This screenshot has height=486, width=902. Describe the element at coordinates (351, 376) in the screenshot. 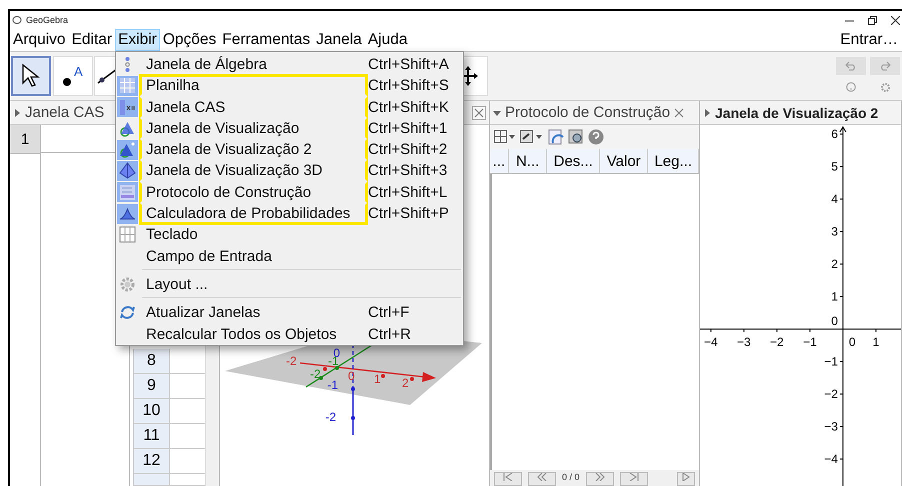

I see `axis-label: 0` at that location.